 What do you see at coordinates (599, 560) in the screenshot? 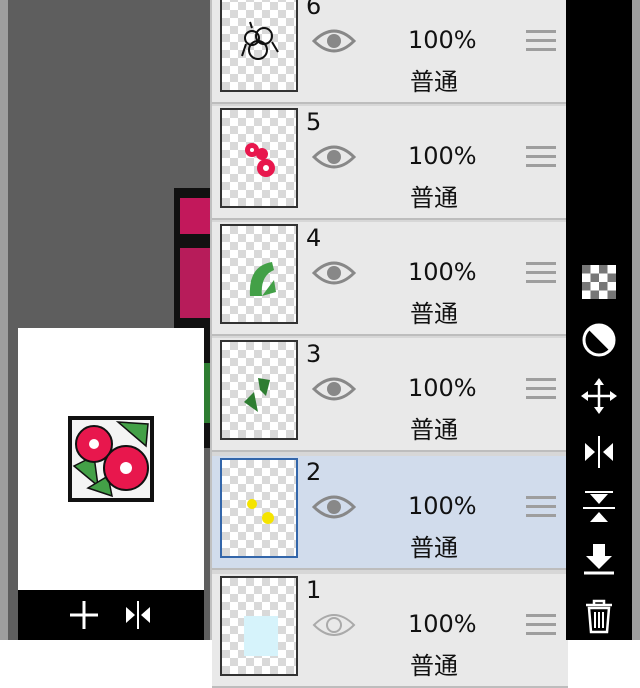
I see `merge-down-icon` at bounding box center [599, 560].